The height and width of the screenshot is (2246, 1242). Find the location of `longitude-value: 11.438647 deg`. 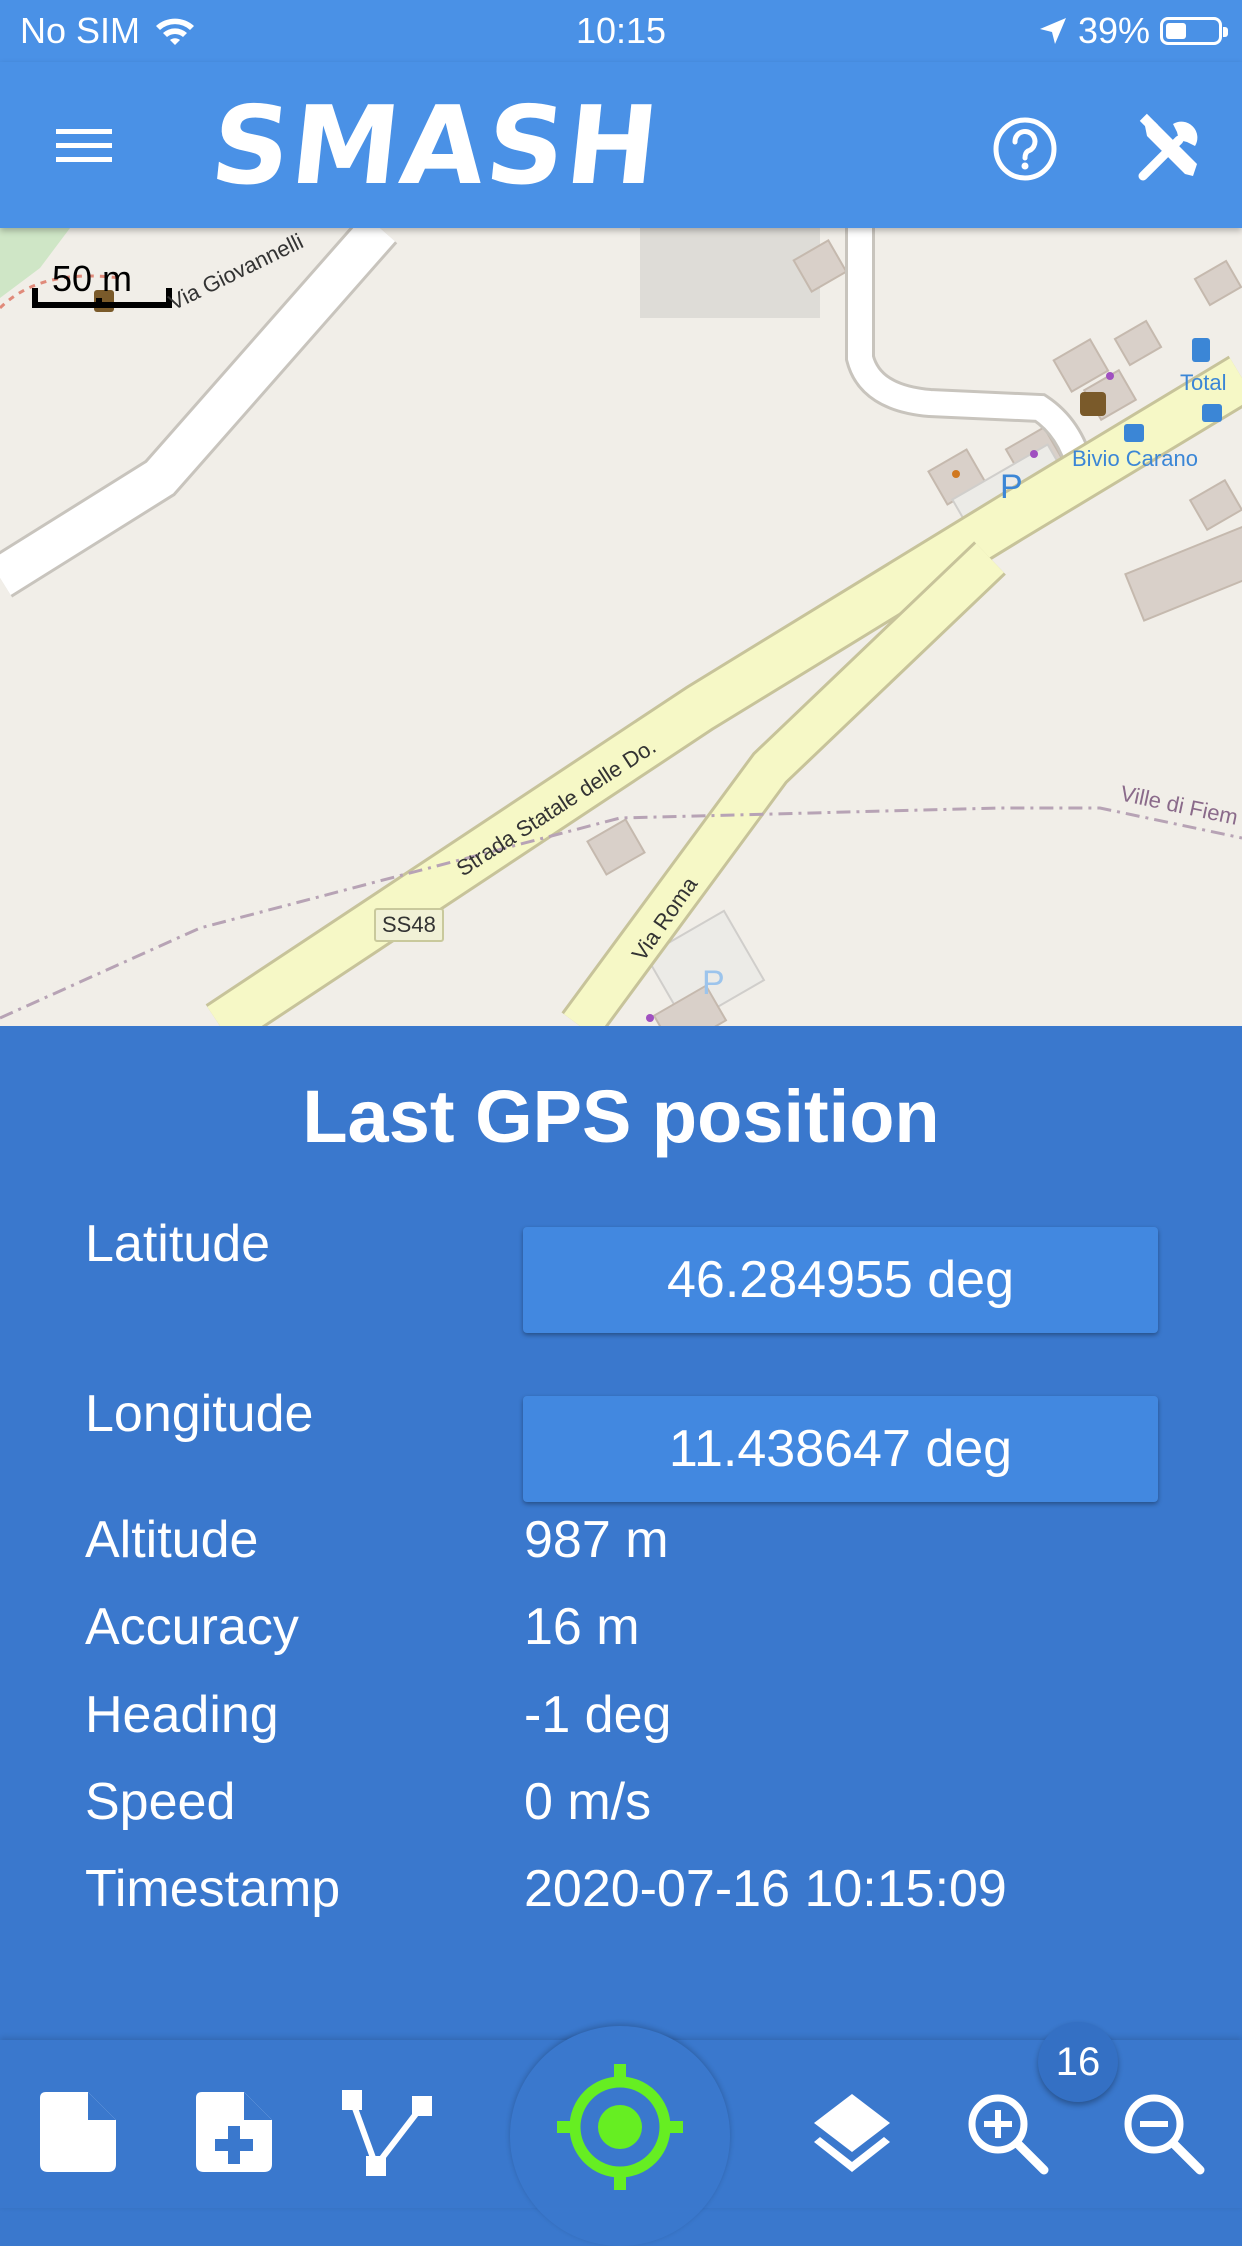

longitude-value: 11.438647 deg is located at coordinates (840, 1449).